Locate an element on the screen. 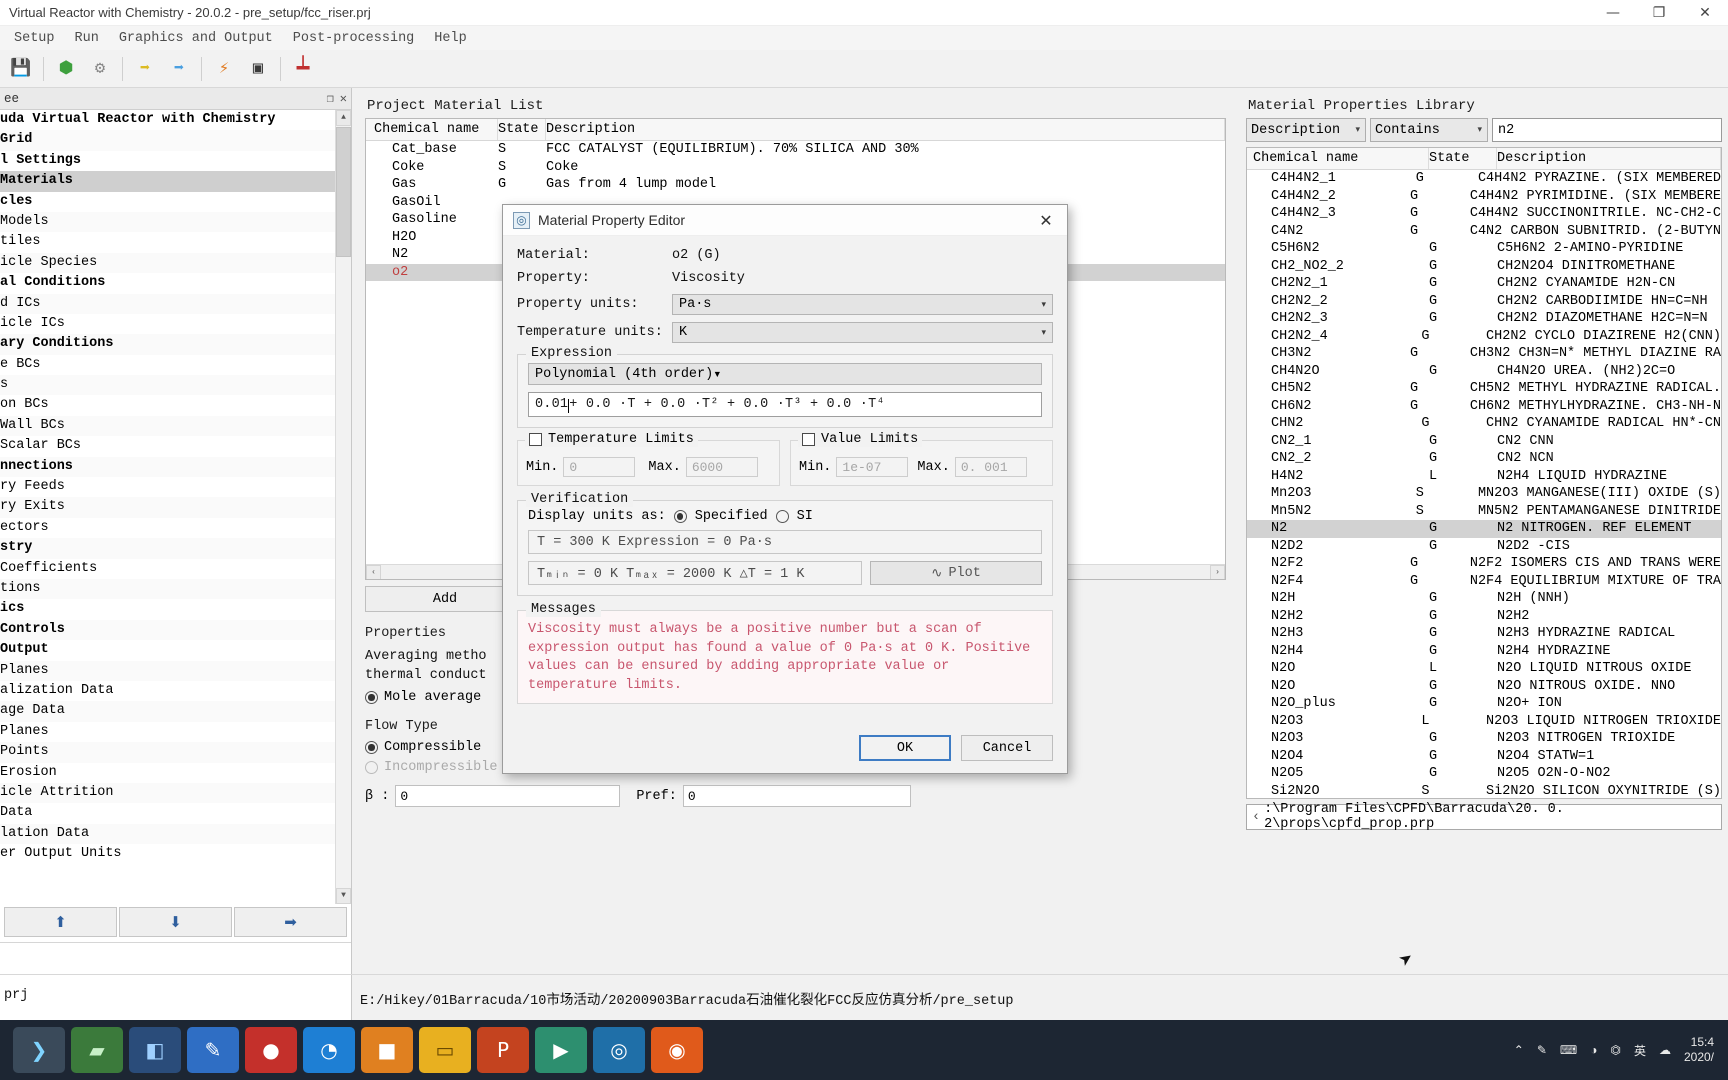 The height and width of the screenshot is (1080, 1728). table-row: N2H4 G N2H4 HYDRAZINE is located at coordinates (1484, 652).